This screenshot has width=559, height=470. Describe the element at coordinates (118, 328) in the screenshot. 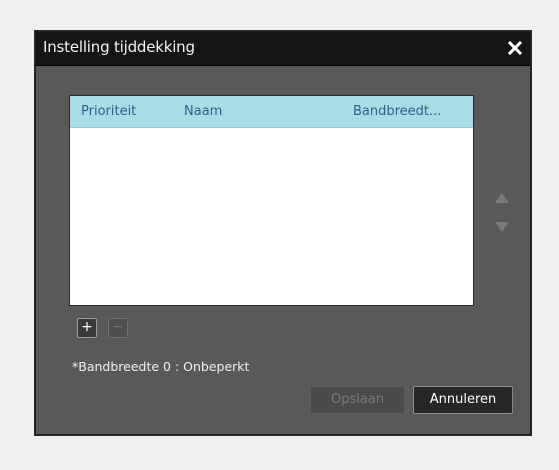

I see `remove-button: −` at that location.